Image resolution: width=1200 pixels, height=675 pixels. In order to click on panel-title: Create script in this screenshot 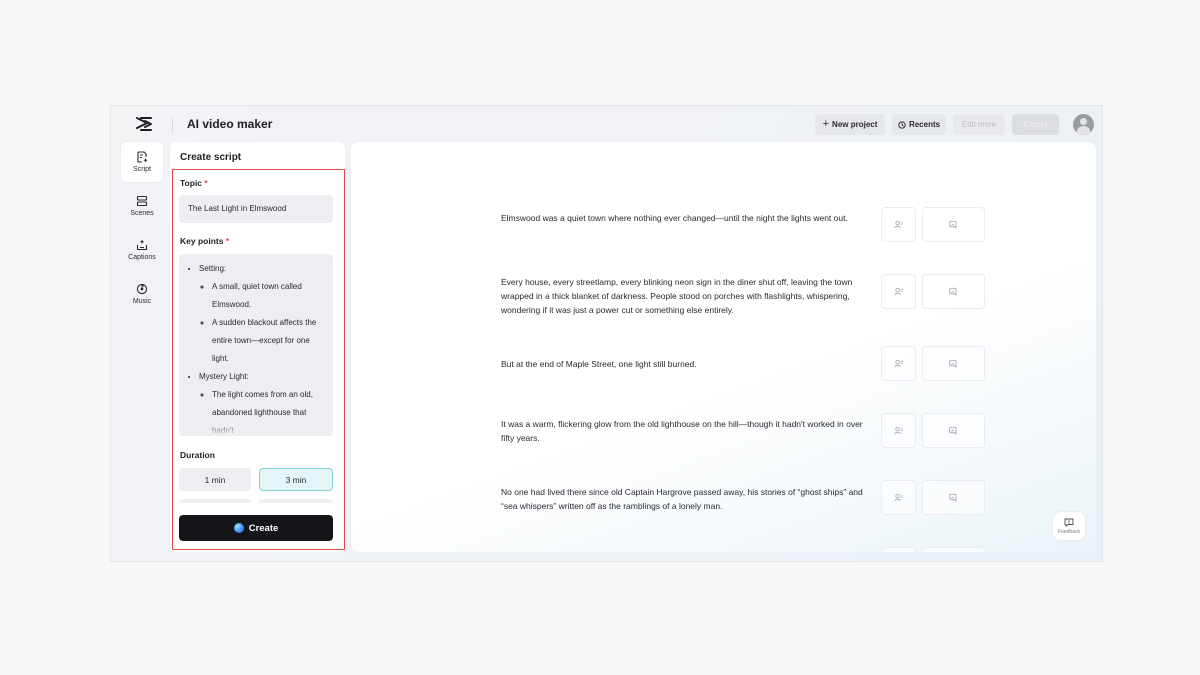, I will do `click(211, 157)`.